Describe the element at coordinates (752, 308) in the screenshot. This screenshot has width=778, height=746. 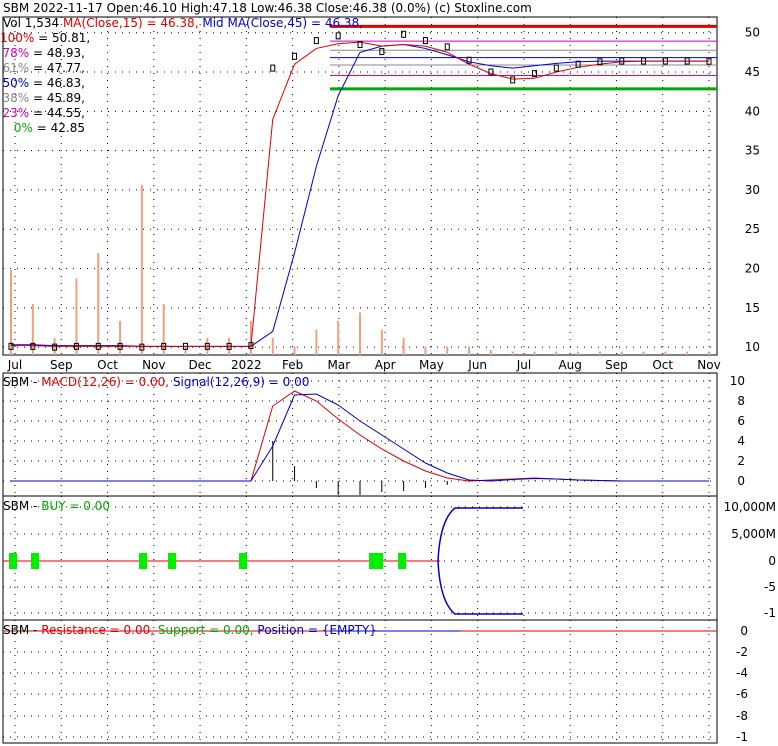
I see `price-y-tick-1: 15` at that location.